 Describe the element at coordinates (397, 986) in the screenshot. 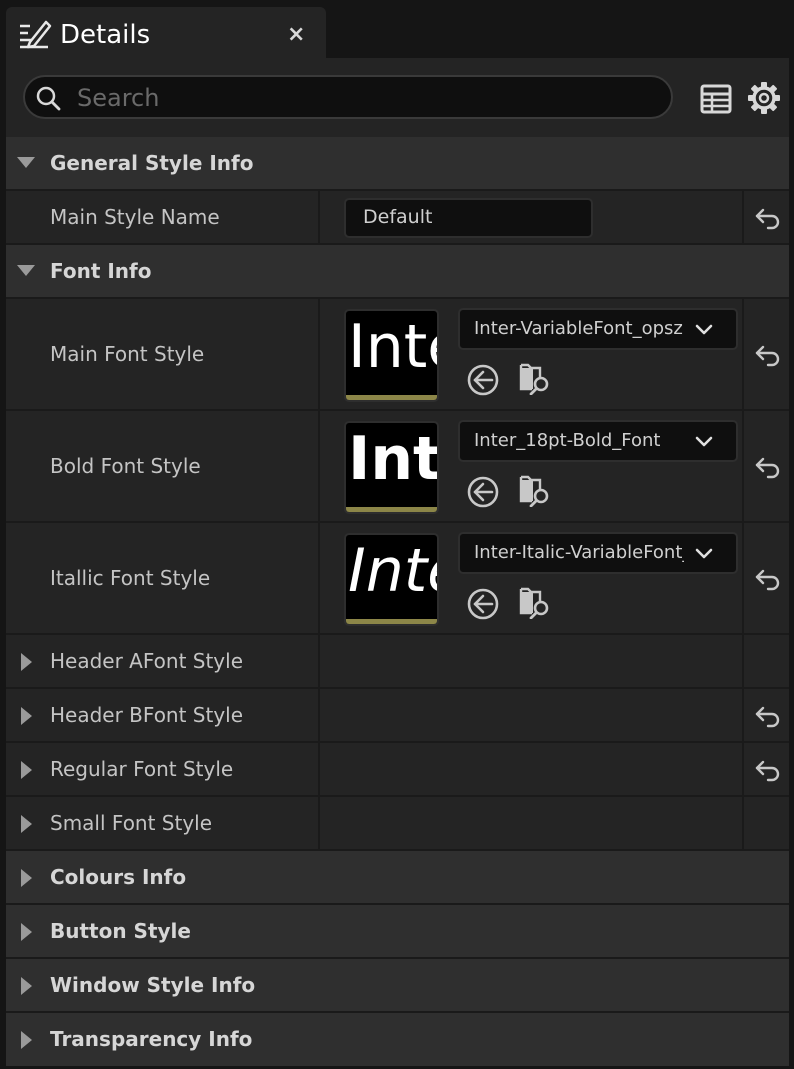

I see `section-window-style-info: Window Style Info` at that location.